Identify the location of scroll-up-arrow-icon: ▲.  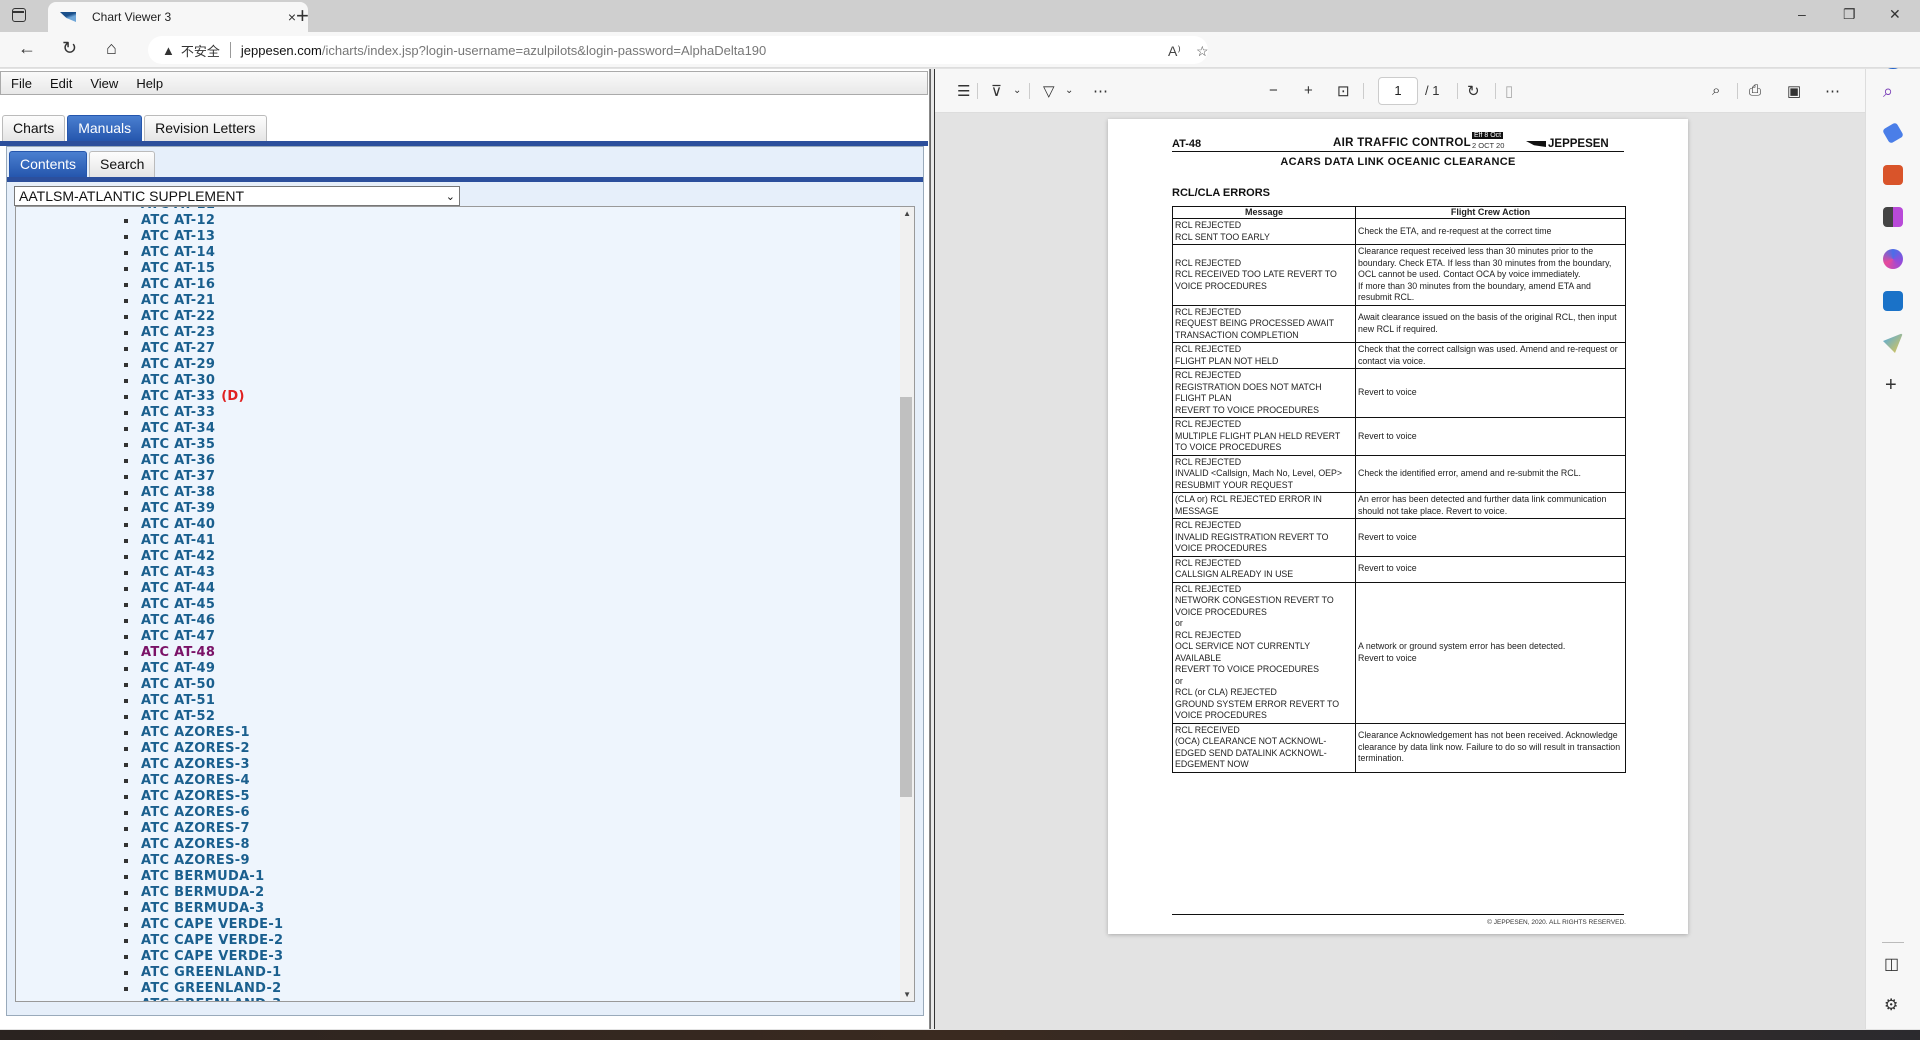
(907, 213).